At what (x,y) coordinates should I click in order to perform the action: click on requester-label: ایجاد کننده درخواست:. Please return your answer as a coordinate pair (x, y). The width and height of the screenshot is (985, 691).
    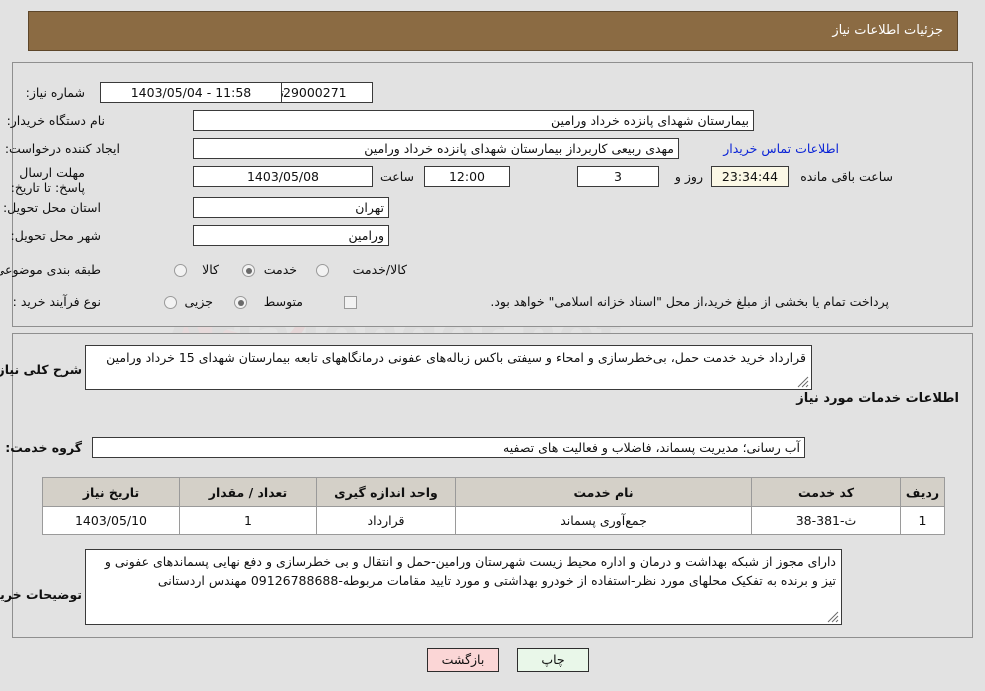
    Looking at the image, I should click on (62, 148).